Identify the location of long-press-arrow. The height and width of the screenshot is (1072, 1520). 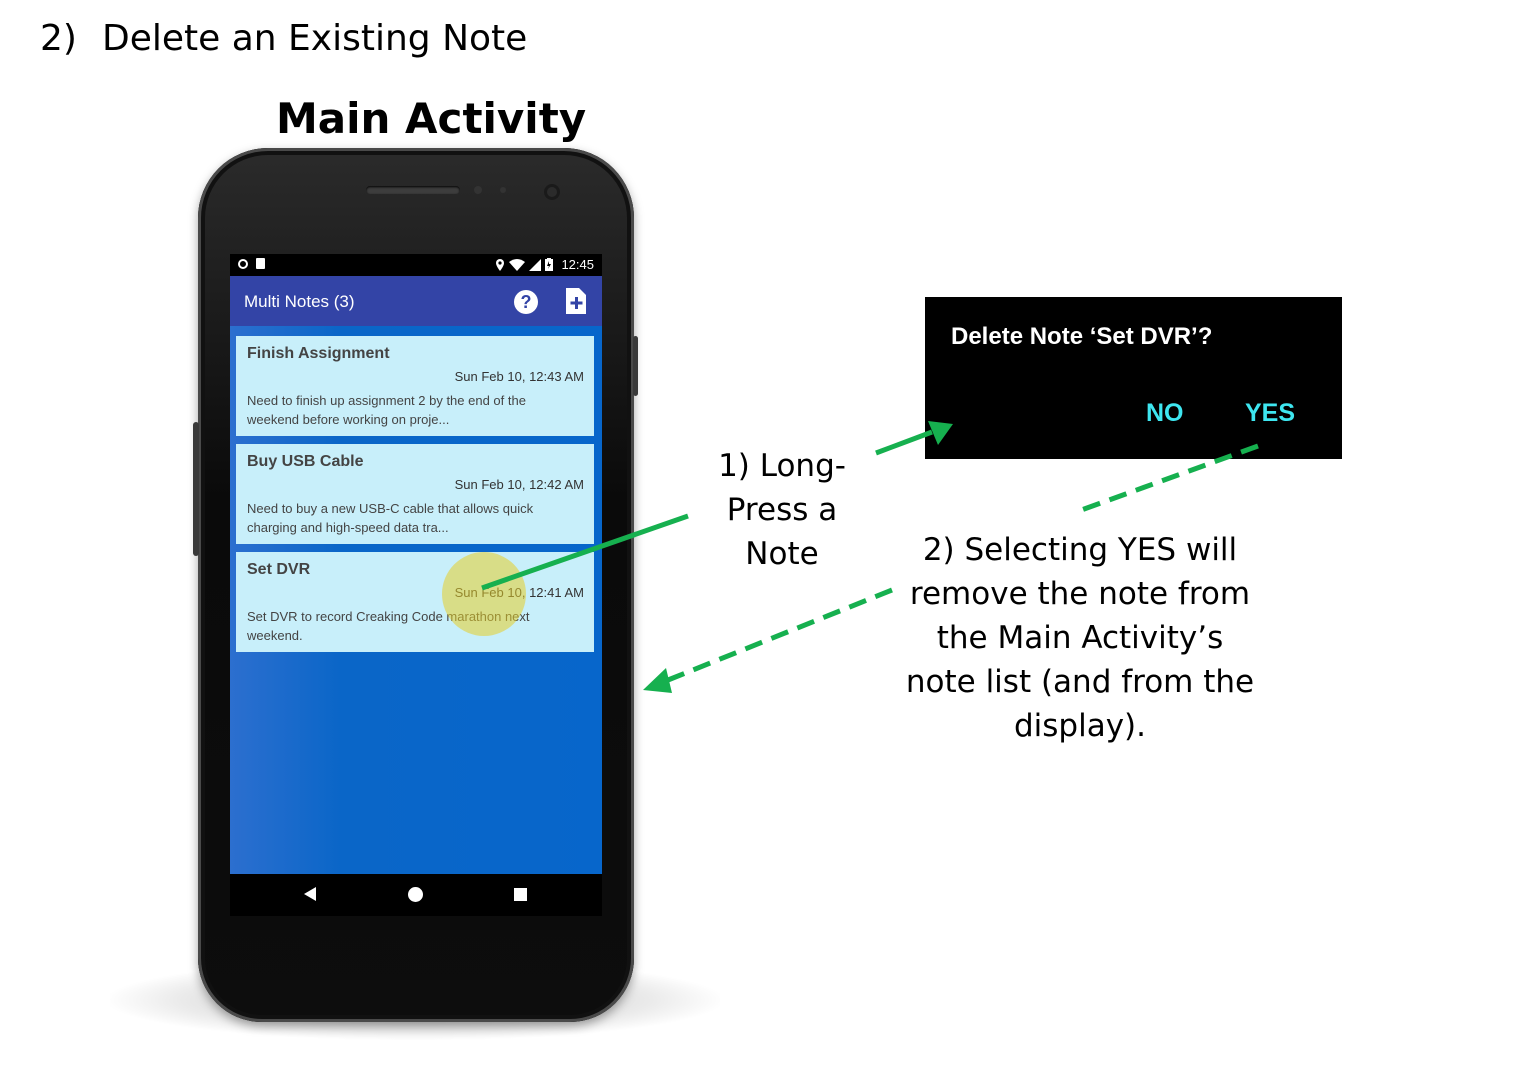
(904, 442).